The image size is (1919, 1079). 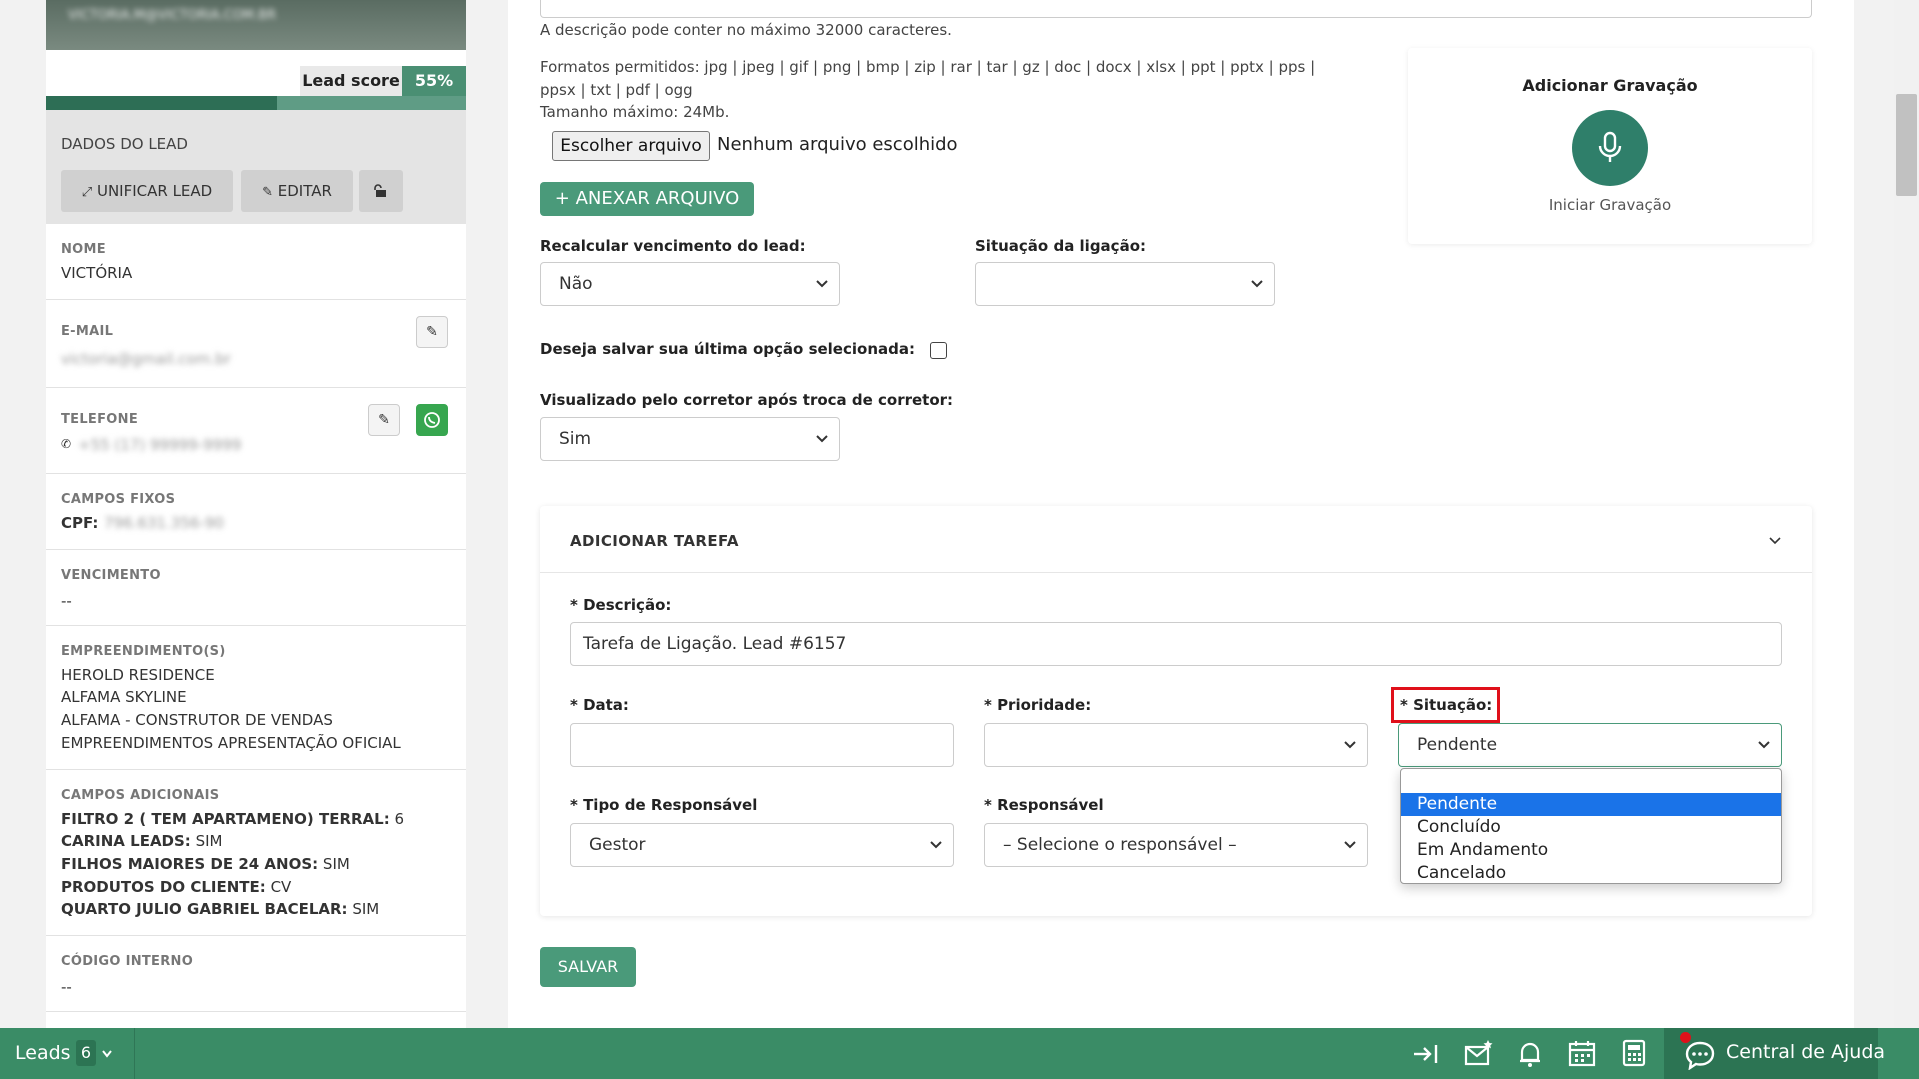 I want to click on adicional-item: FILTRO 2 ( TEM APARTAMENO) TERRAL: 6, so click(x=233, y=819).